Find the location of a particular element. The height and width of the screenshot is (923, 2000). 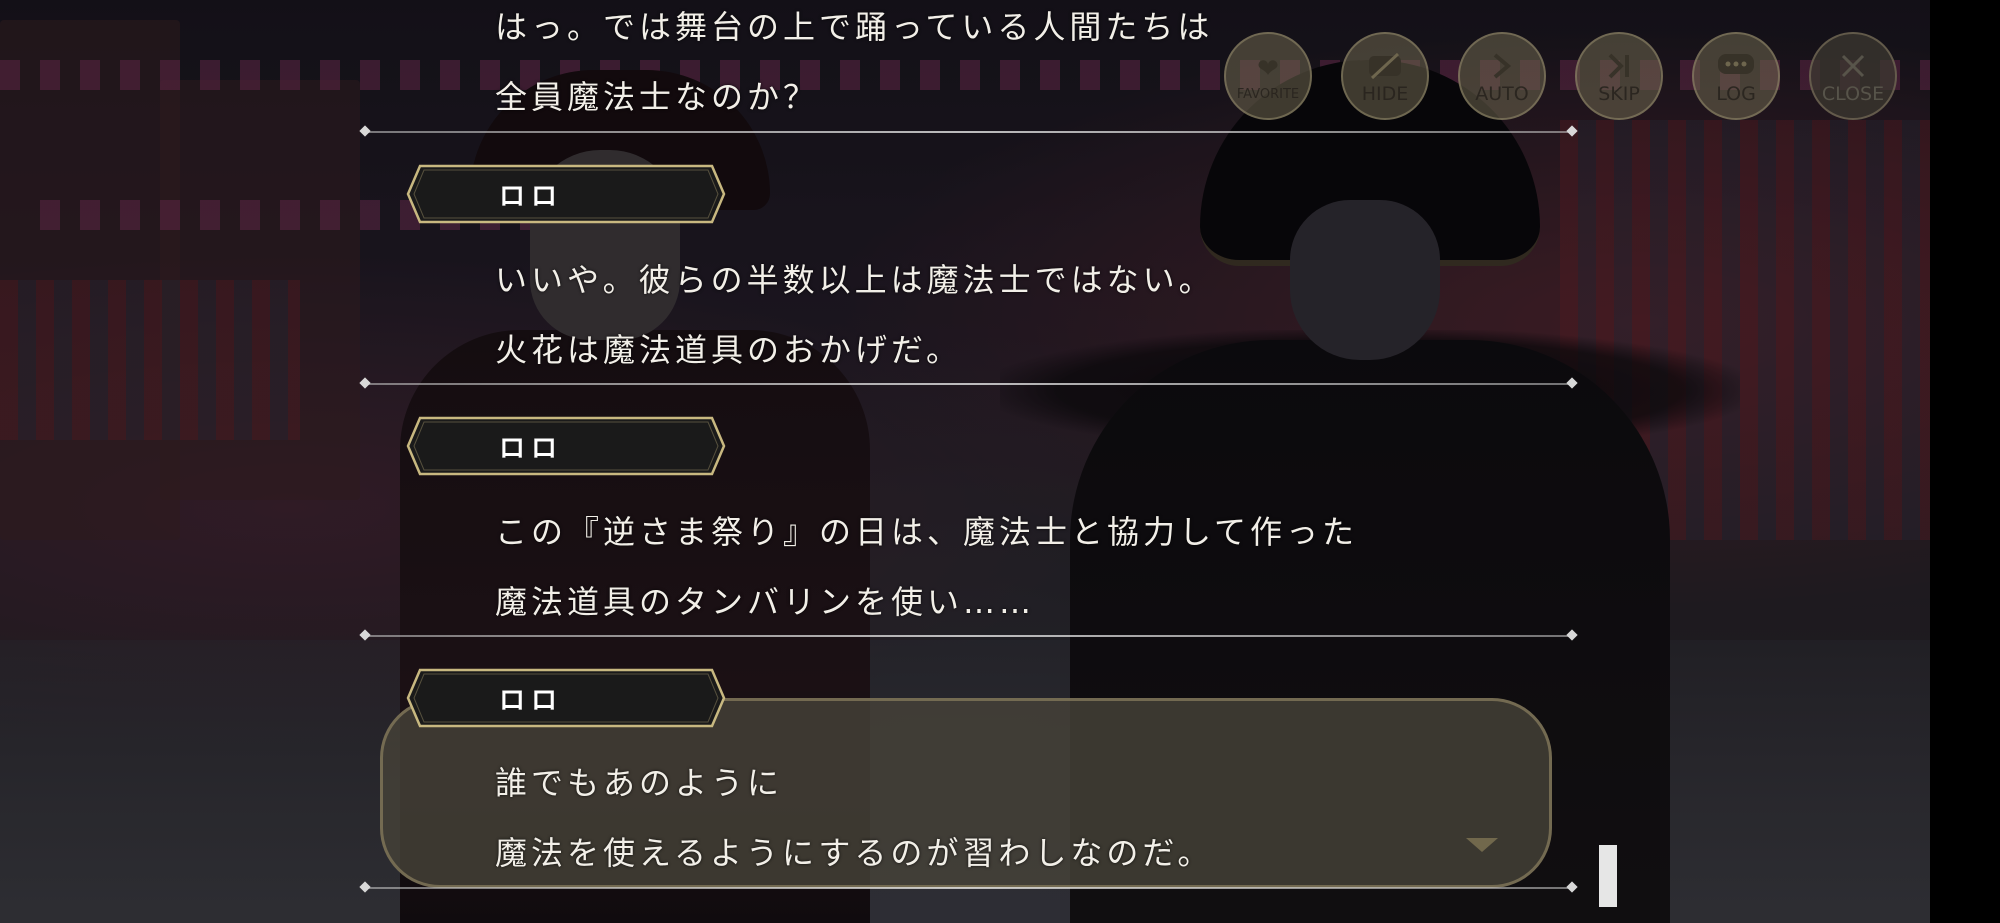

auto-label: AUTO is located at coordinates (1502, 93).